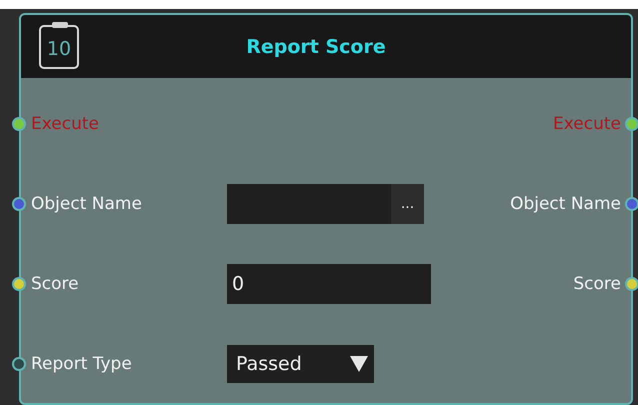 This screenshot has height=405, width=638. Describe the element at coordinates (81, 364) in the screenshot. I see `pin-label: Report Type` at that location.